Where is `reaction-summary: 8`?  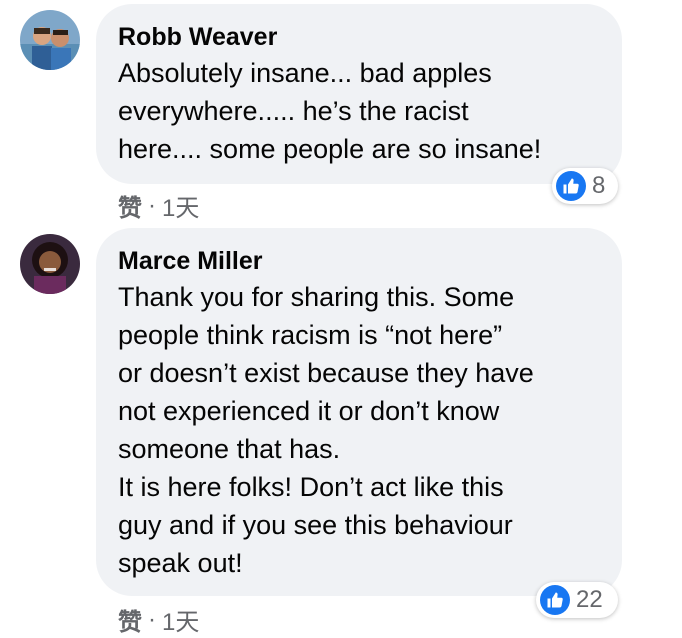 reaction-summary: 8 is located at coordinates (585, 186).